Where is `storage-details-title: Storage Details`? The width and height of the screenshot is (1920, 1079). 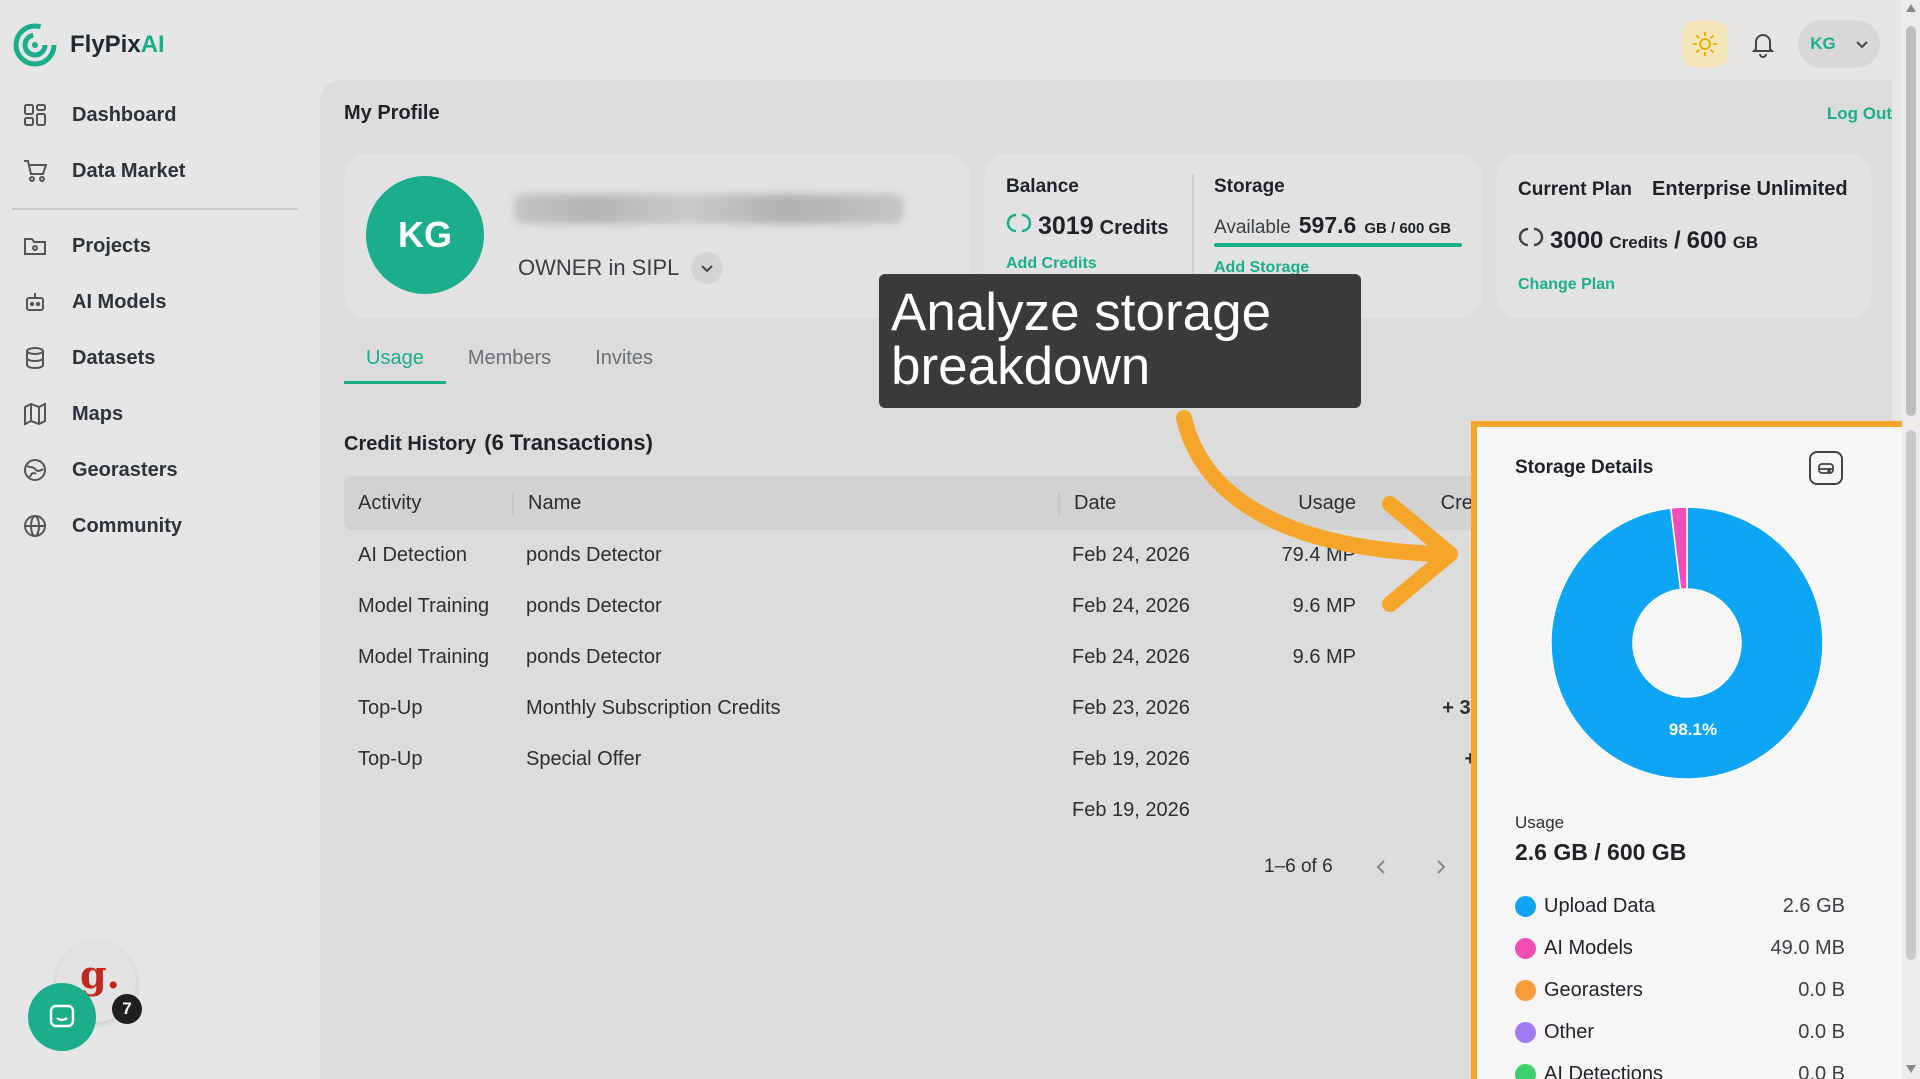
storage-details-title: Storage Details is located at coordinates (1584, 467).